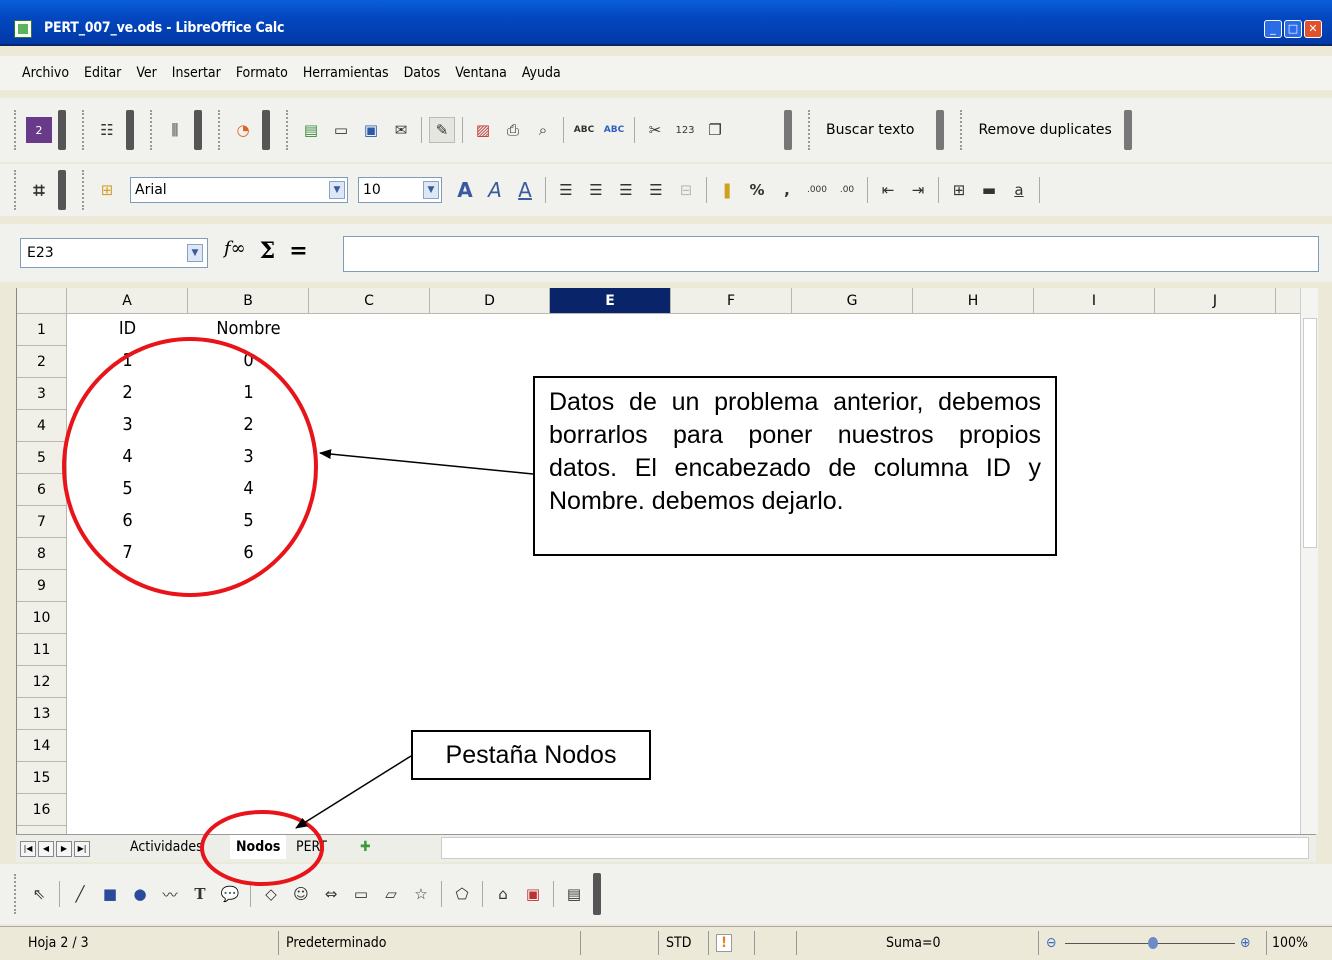 Image resolution: width=1332 pixels, height=960 pixels. I want to click on zoom-percent: 100%, so click(1290, 943).